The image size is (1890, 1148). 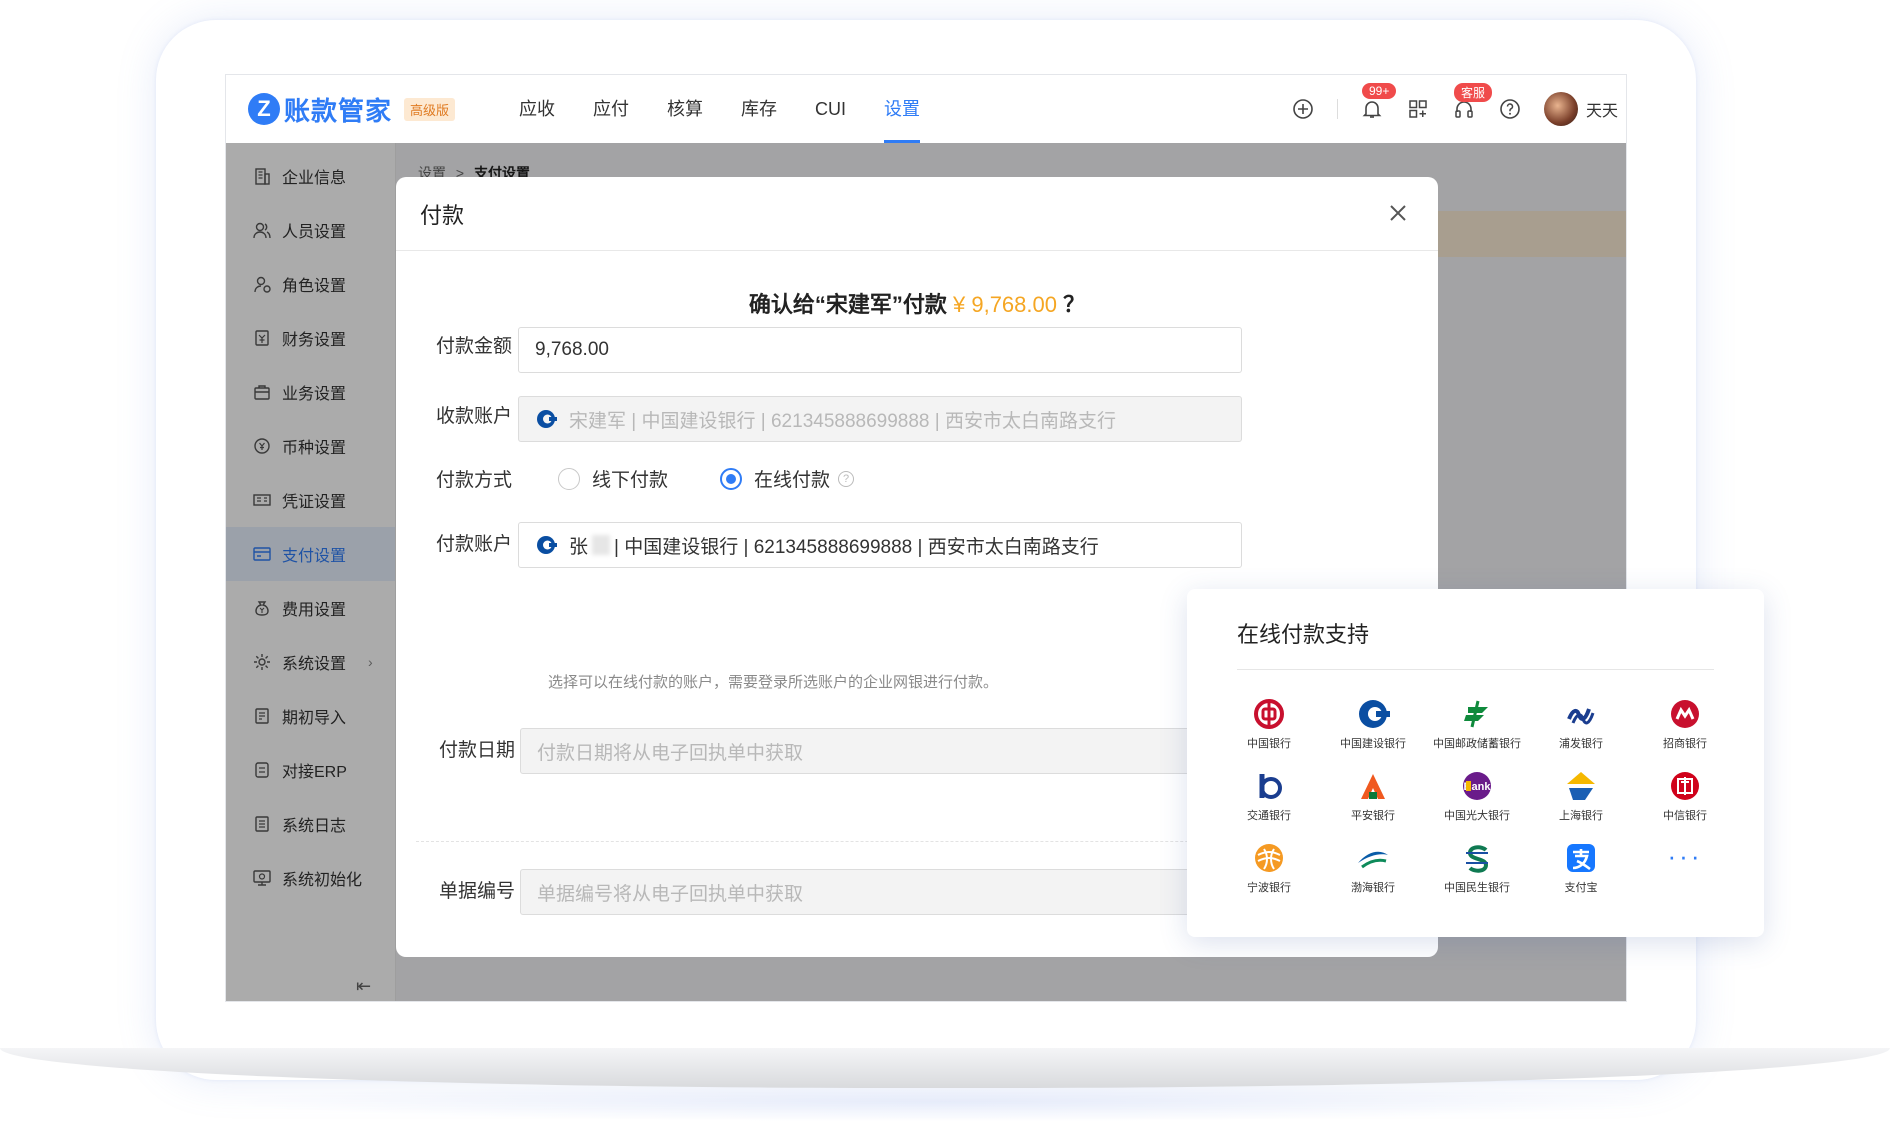 I want to click on alipay-icon, so click(x=1581, y=858).